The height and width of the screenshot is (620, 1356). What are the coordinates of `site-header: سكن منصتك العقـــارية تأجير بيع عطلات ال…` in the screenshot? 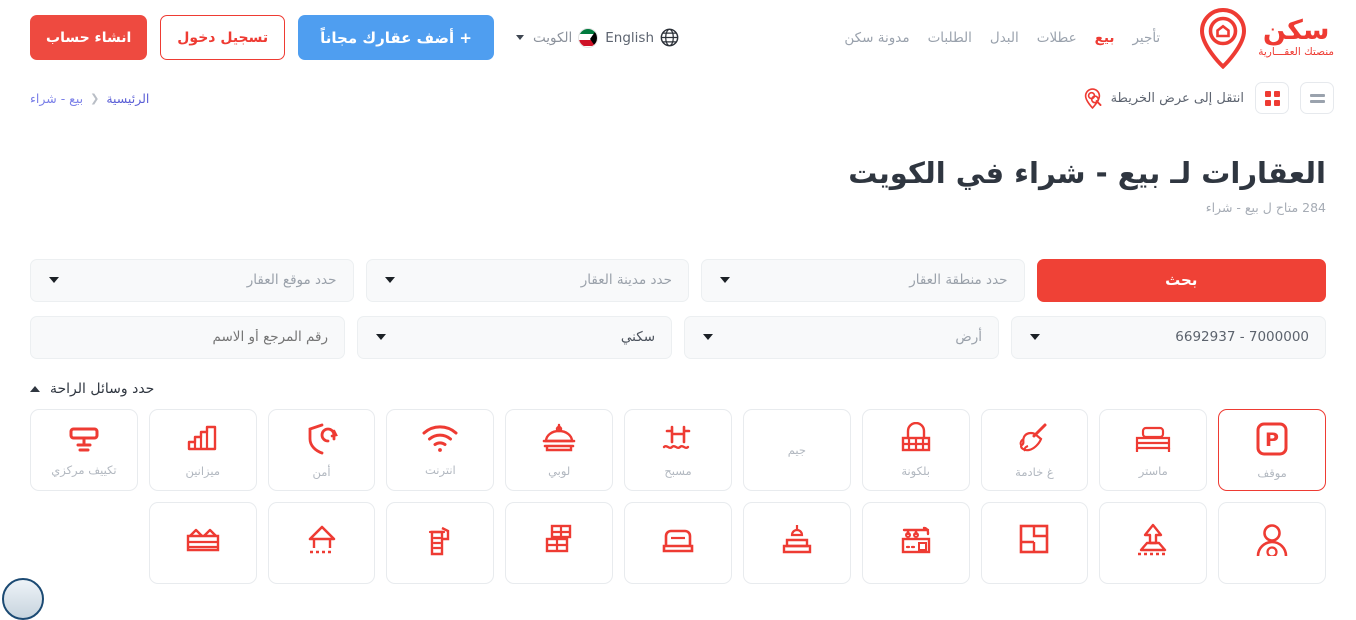 It's located at (678, 37).